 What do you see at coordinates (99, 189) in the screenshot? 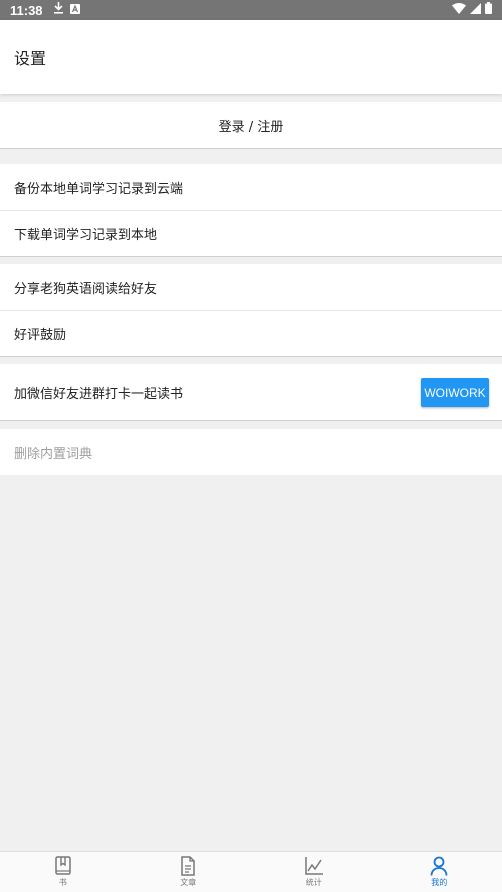
I see `backup-to-cloud-label: 备份本地单词学习记录到云端` at bounding box center [99, 189].